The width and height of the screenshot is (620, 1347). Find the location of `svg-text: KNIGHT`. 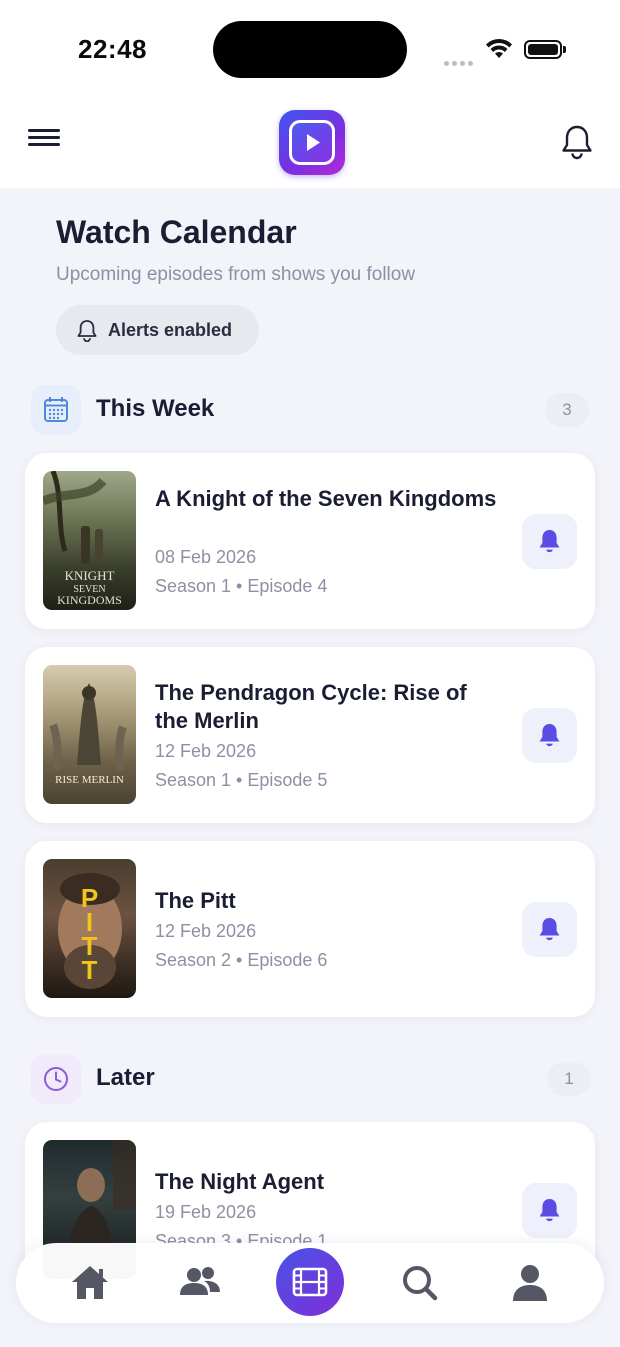

svg-text: KNIGHT is located at coordinates (90, 575).